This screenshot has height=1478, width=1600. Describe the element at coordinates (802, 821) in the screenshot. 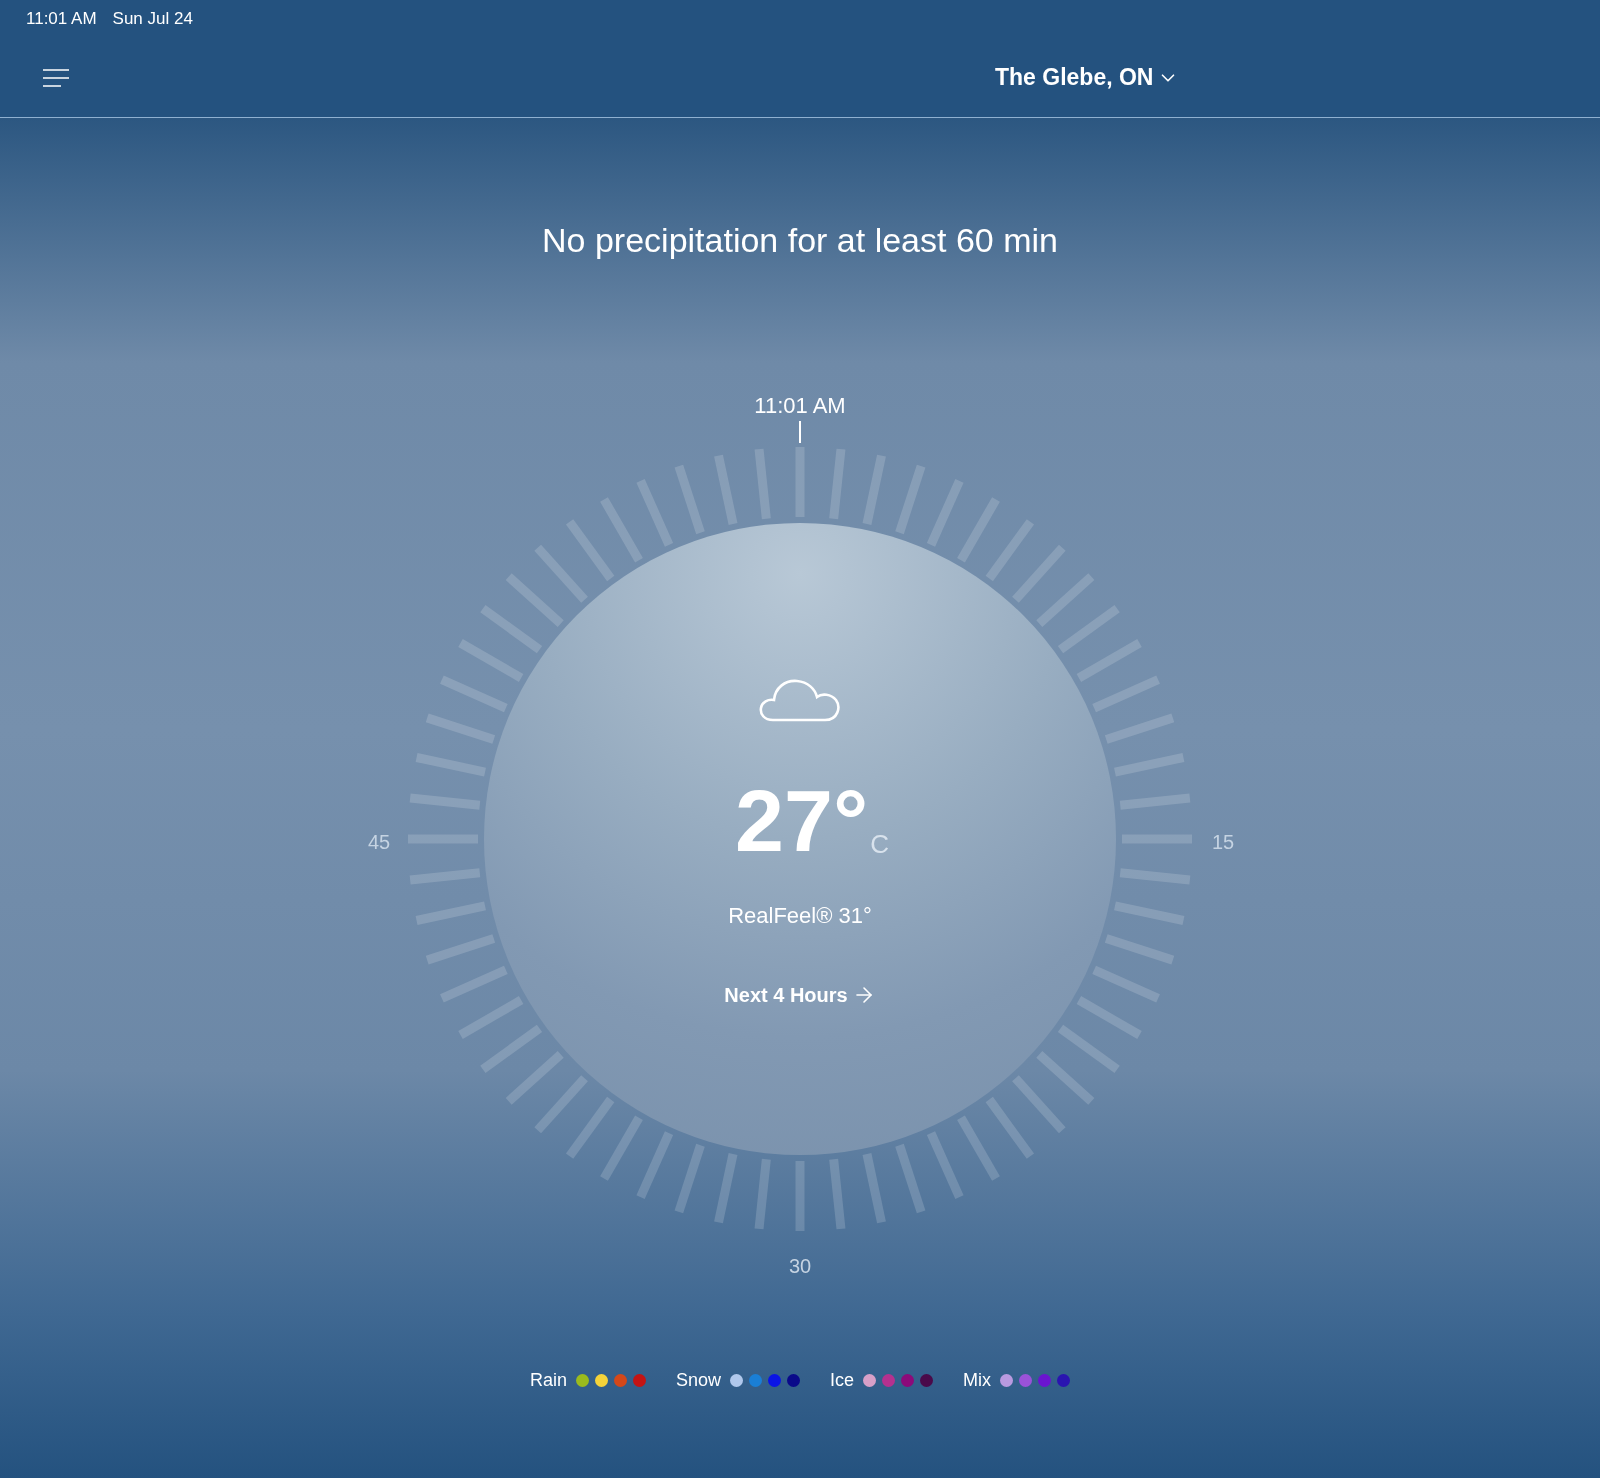

I see `temperature: 27°` at that location.